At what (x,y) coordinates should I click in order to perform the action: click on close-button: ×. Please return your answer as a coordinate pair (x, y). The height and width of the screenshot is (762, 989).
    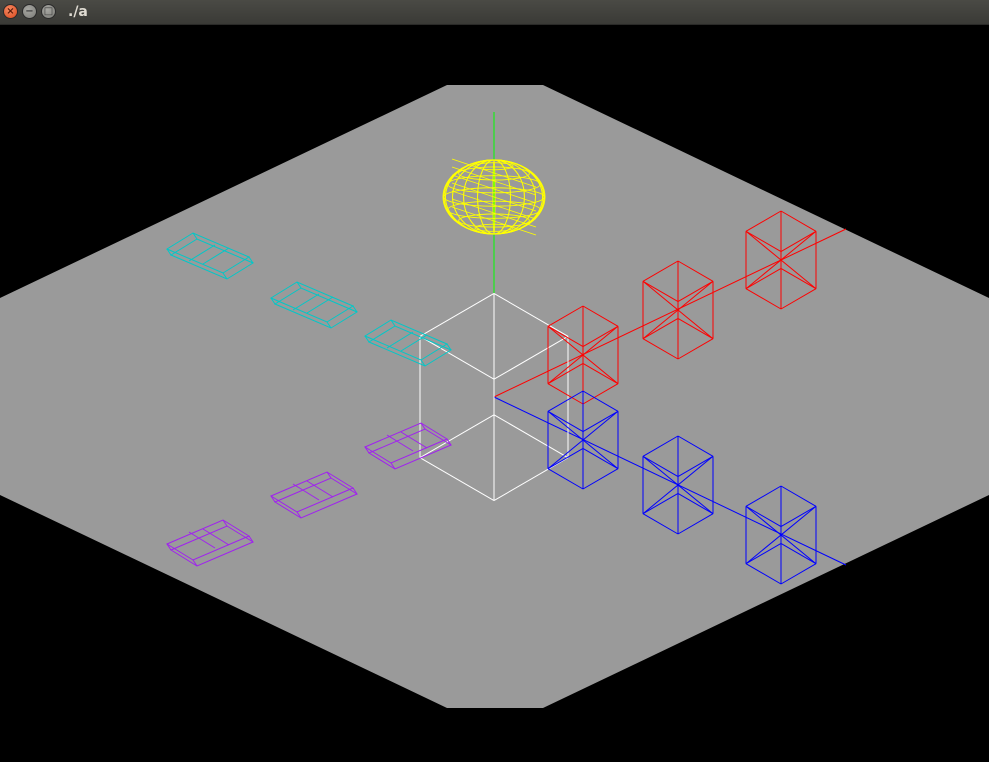
    Looking at the image, I should click on (10, 11).